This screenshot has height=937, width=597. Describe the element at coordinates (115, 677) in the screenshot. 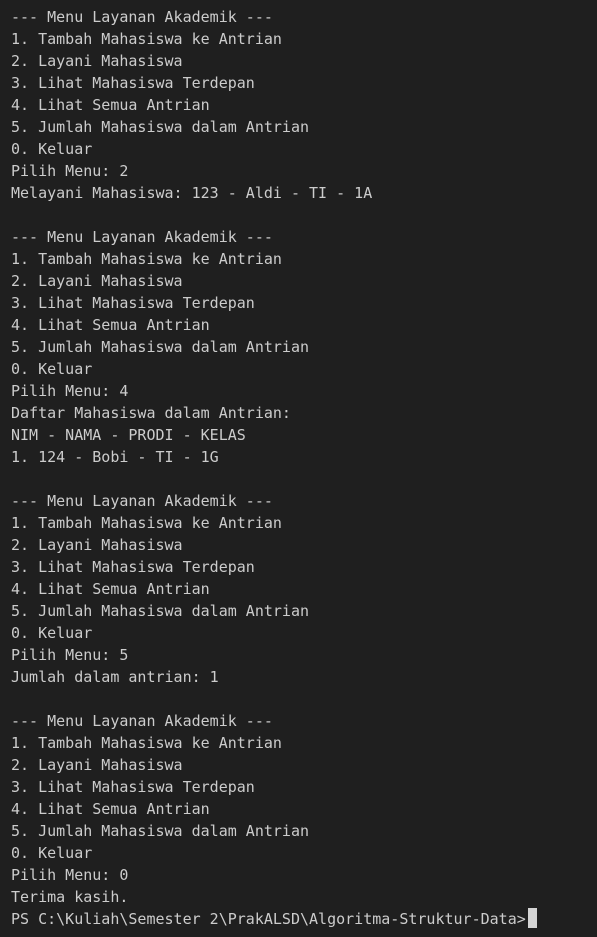

I see `terminal-line: Jumlah dalam antrian: 1` at that location.